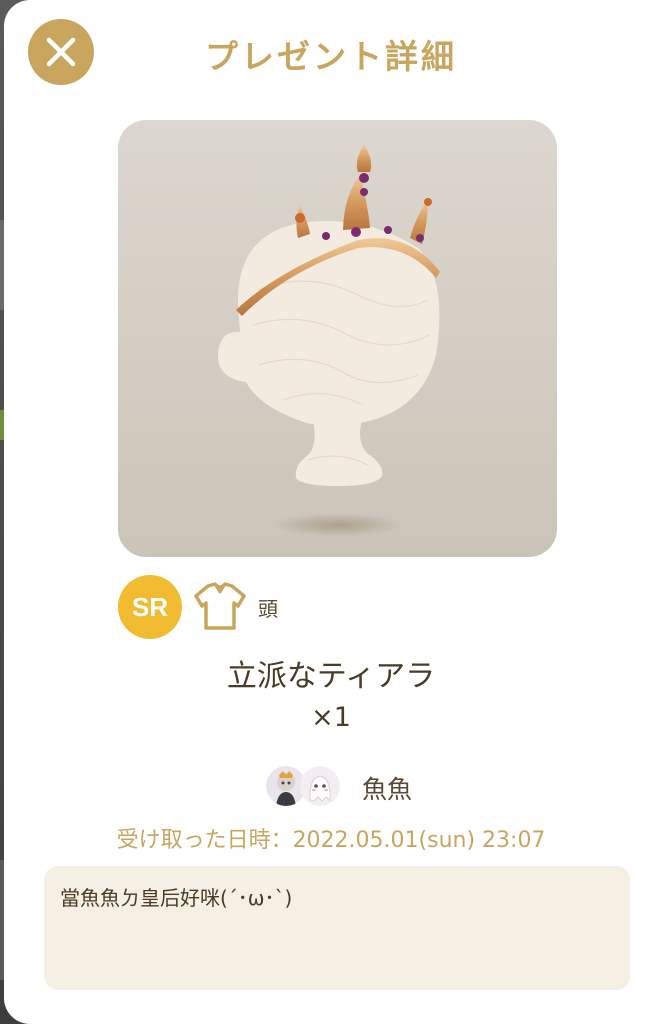 The height and width of the screenshot is (1024, 662). I want to click on tiara-mannequin-image, so click(328, 341).